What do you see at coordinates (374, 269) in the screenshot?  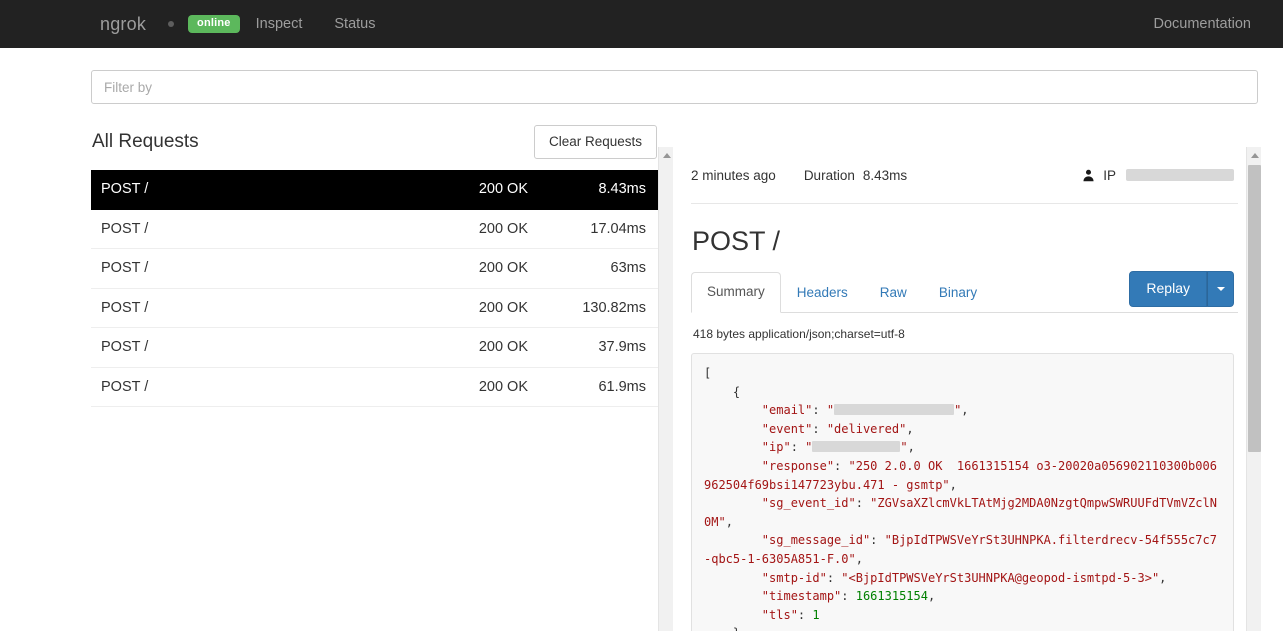 I see `request-list-item: POST / 200 OK 63ms` at bounding box center [374, 269].